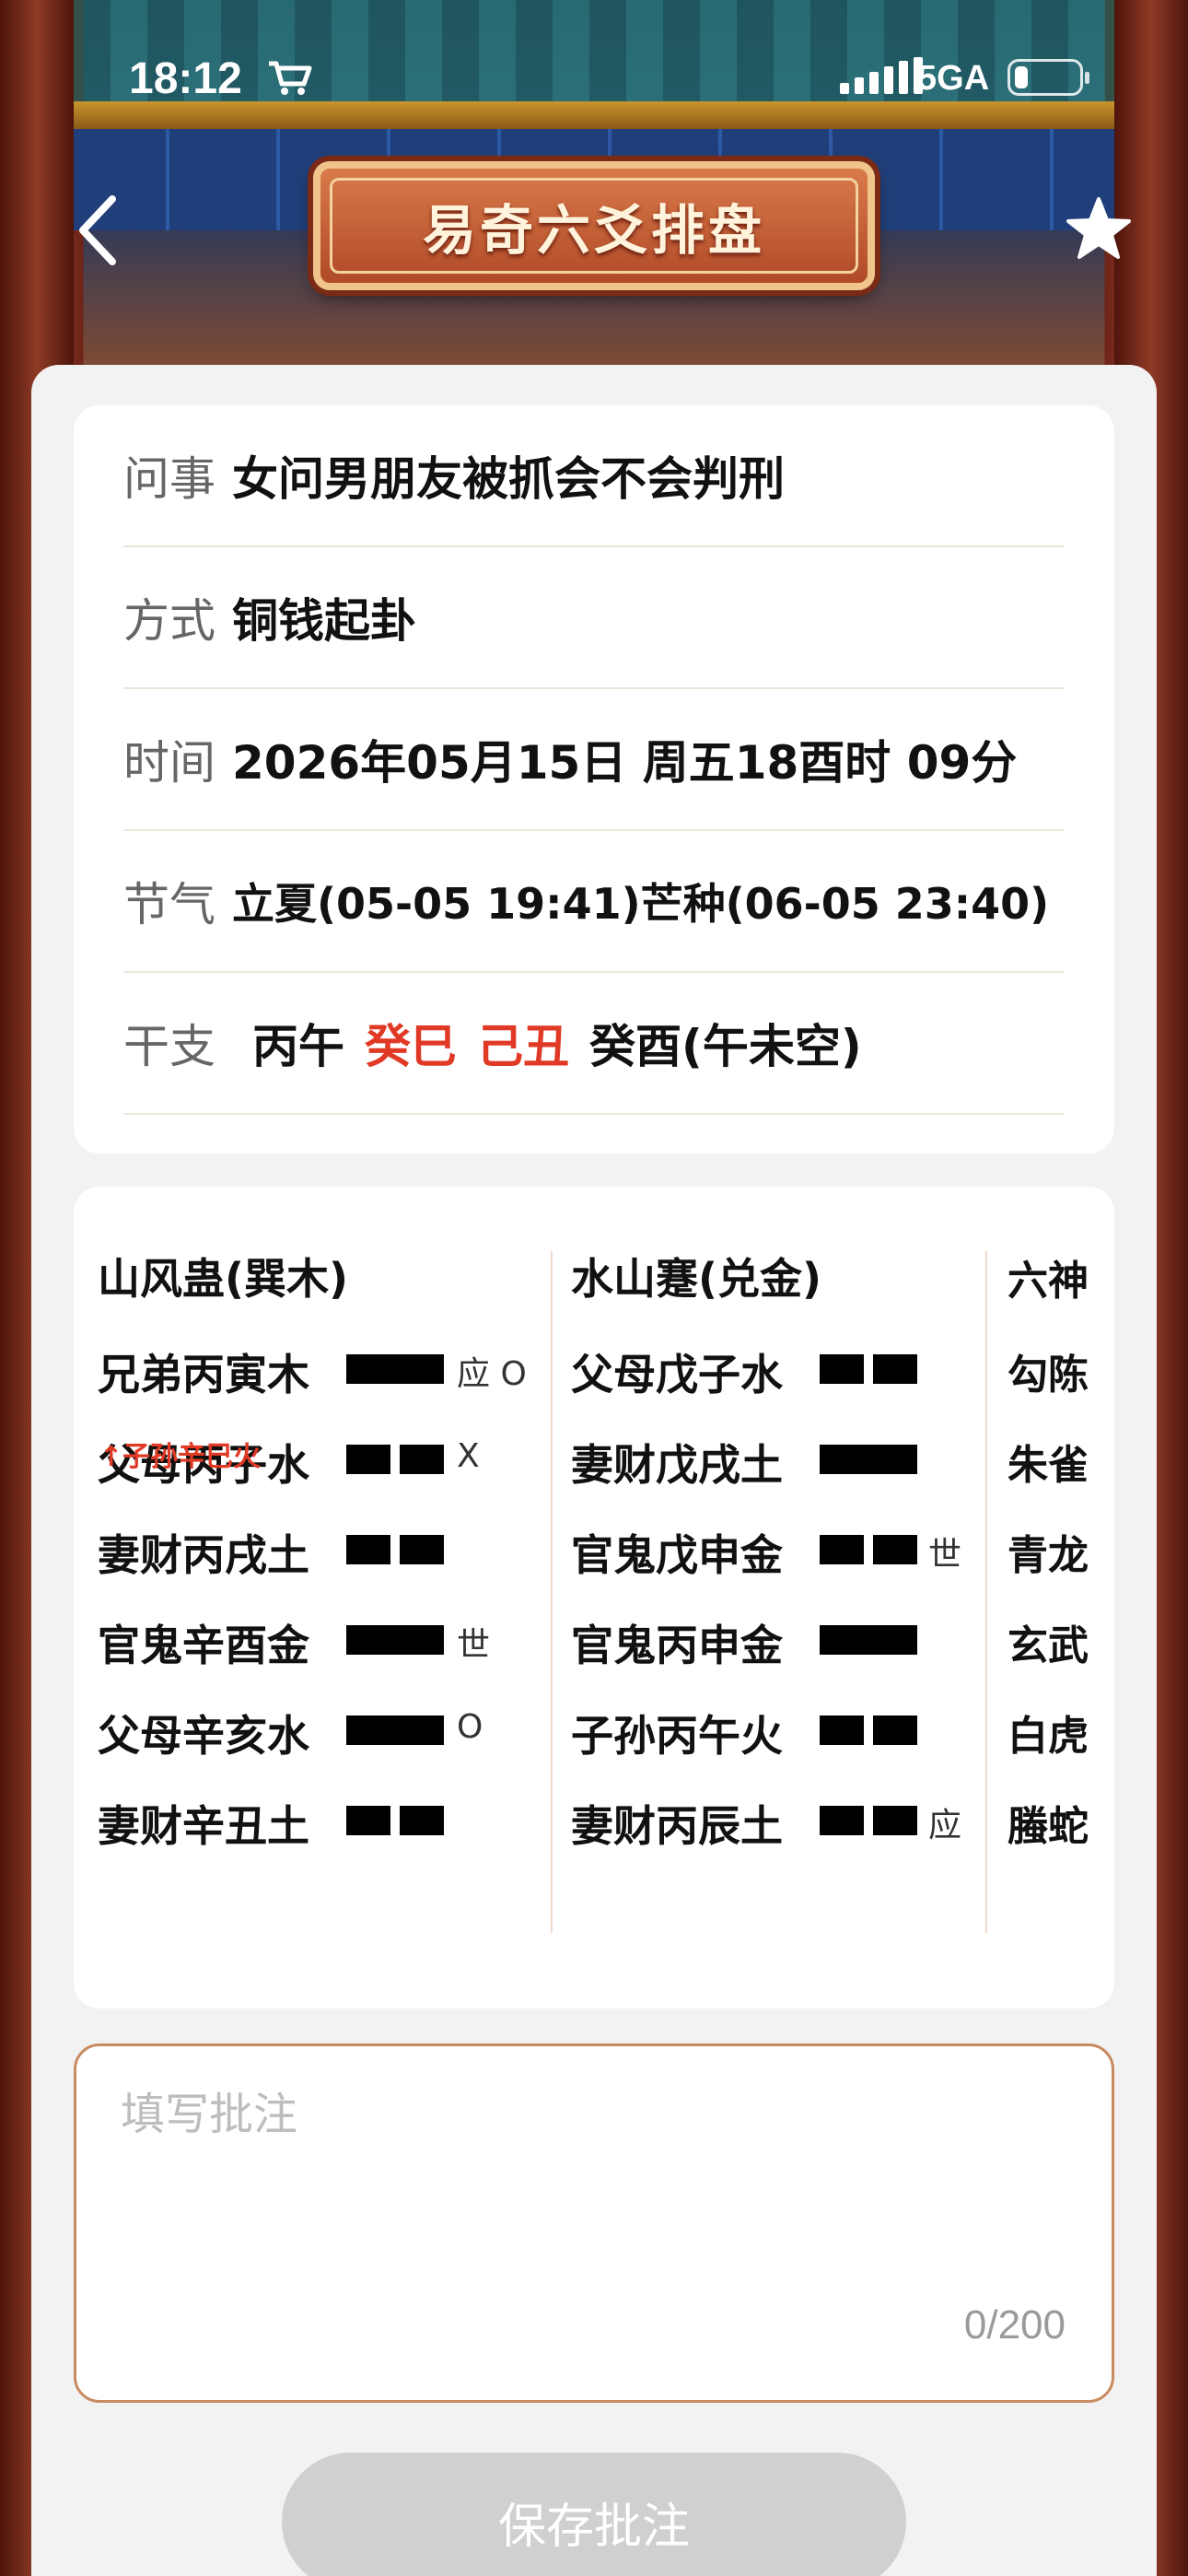 Image resolution: width=1188 pixels, height=2576 pixels. I want to click on line-label: 兄弟丙寅木, so click(203, 1374).